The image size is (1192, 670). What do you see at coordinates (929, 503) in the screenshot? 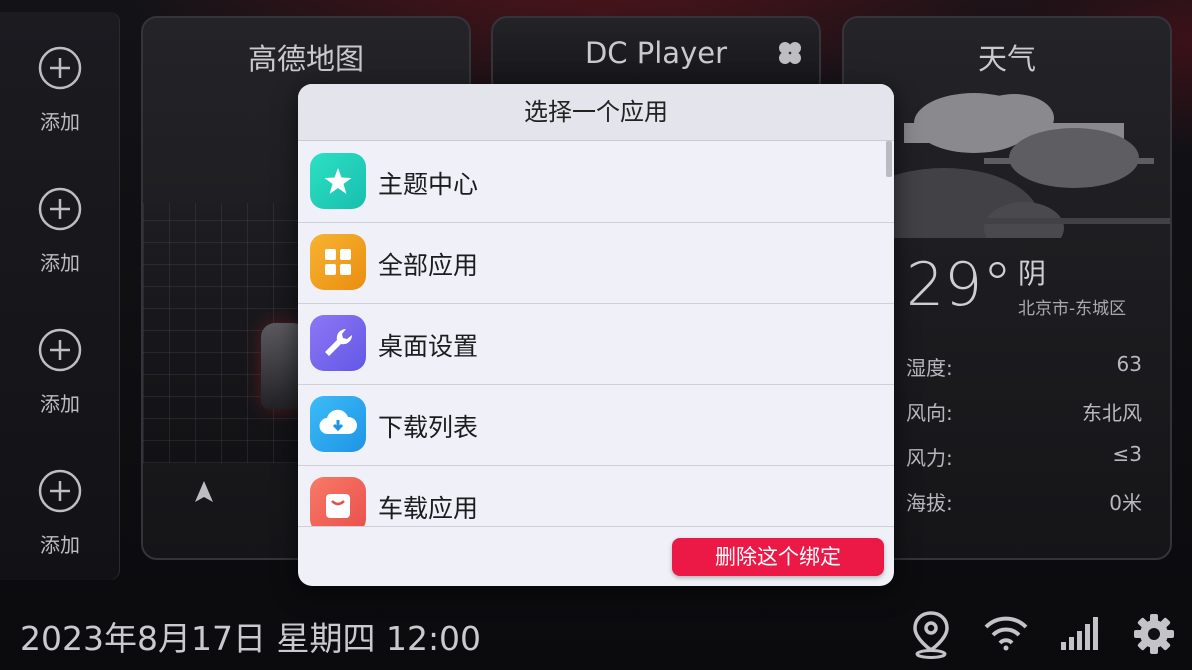
I see `weather-row-key: 海拔:` at bounding box center [929, 503].